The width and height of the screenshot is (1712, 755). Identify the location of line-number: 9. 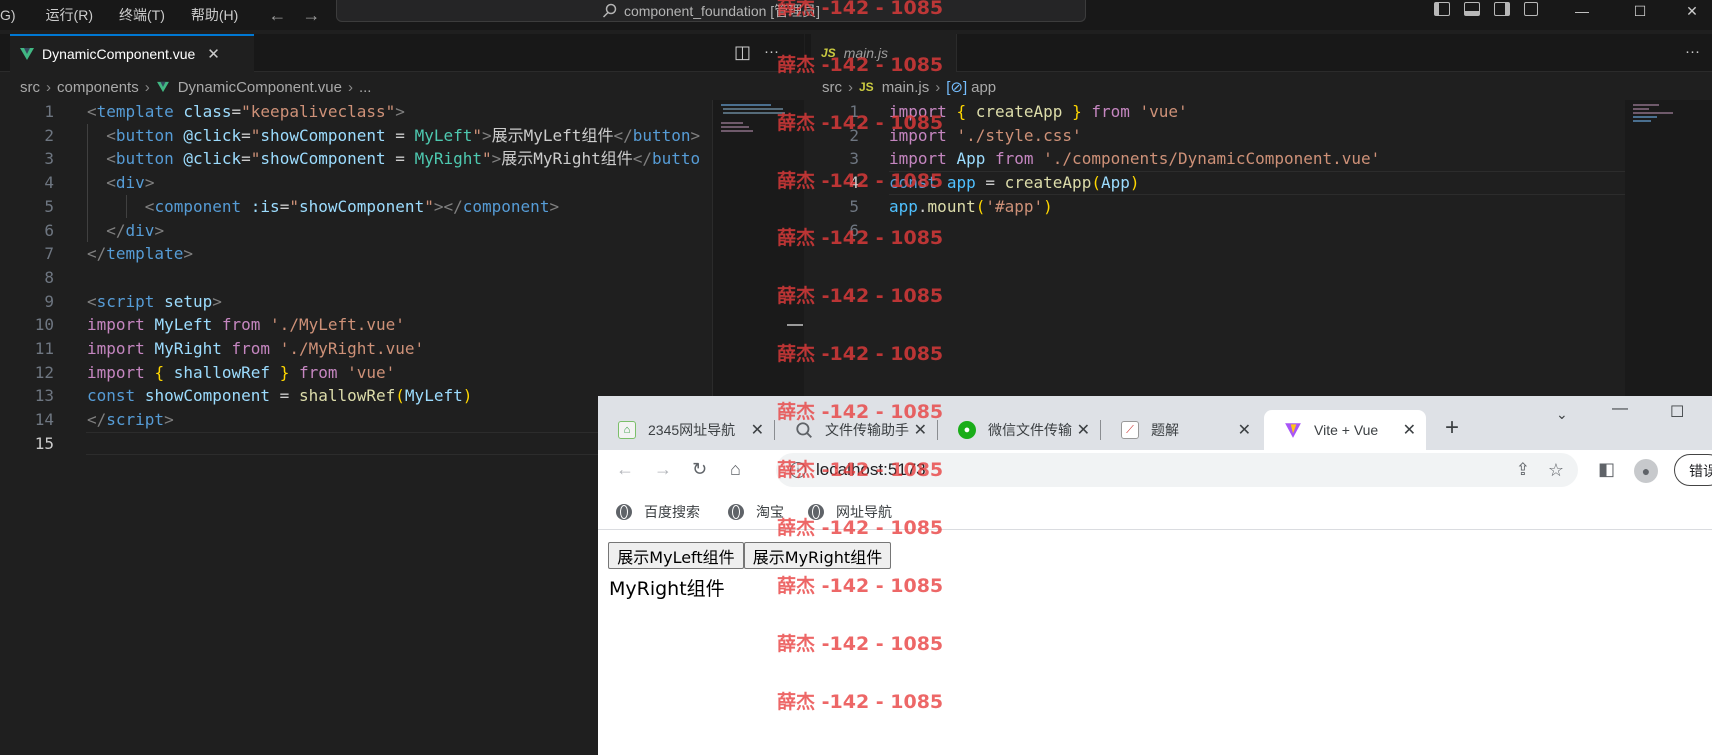
(49, 301).